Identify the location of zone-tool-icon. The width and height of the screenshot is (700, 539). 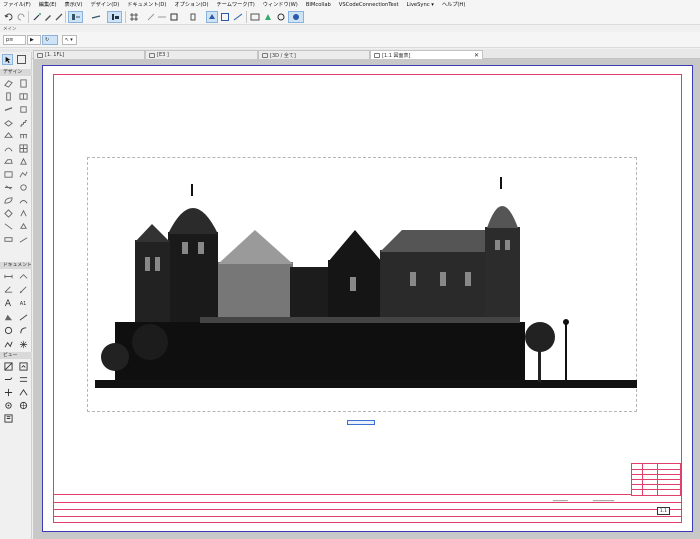
(8, 174).